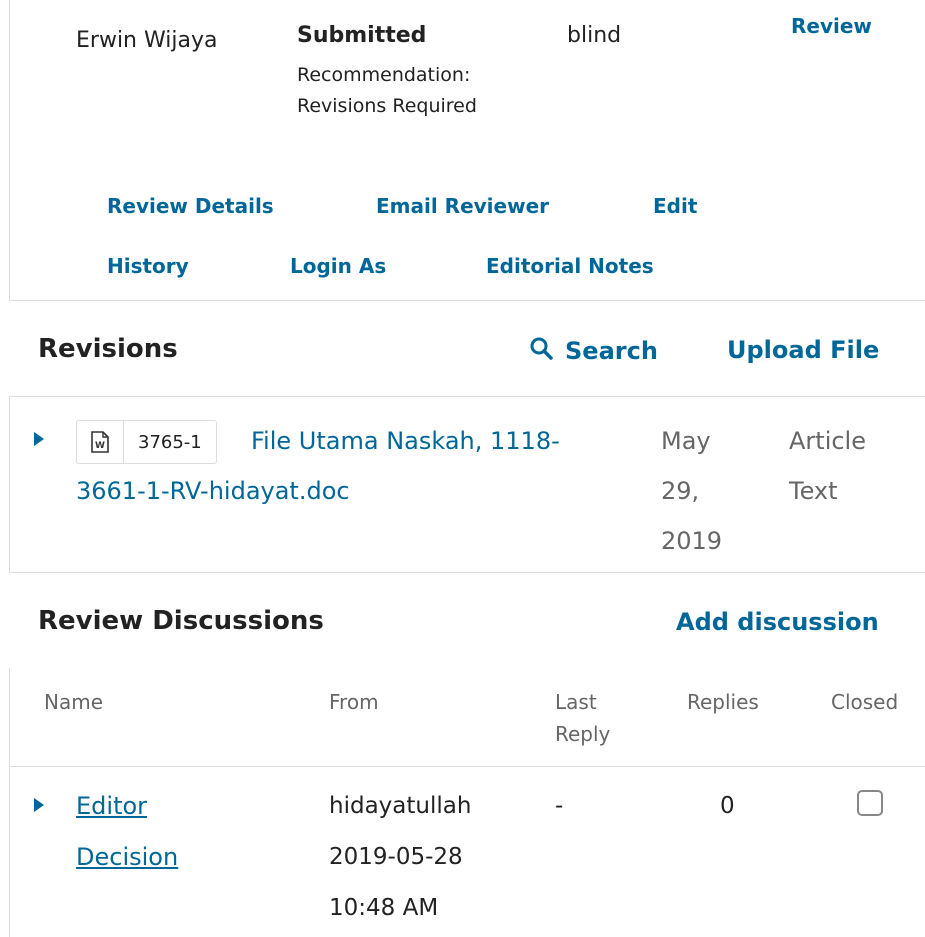 The image size is (925, 937). Describe the element at coordinates (727, 806) in the screenshot. I see `discussion-replies: 0` at that location.